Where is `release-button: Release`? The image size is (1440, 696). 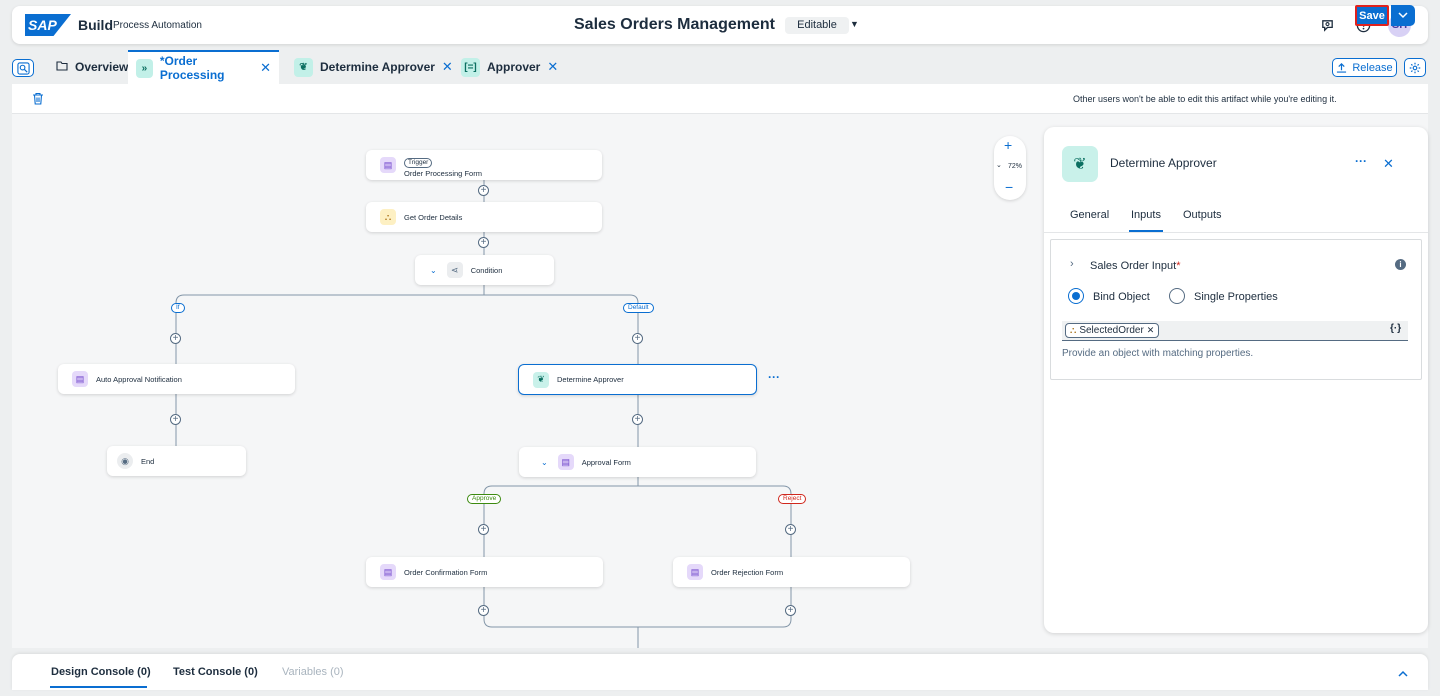
release-button: Release is located at coordinates (1364, 67).